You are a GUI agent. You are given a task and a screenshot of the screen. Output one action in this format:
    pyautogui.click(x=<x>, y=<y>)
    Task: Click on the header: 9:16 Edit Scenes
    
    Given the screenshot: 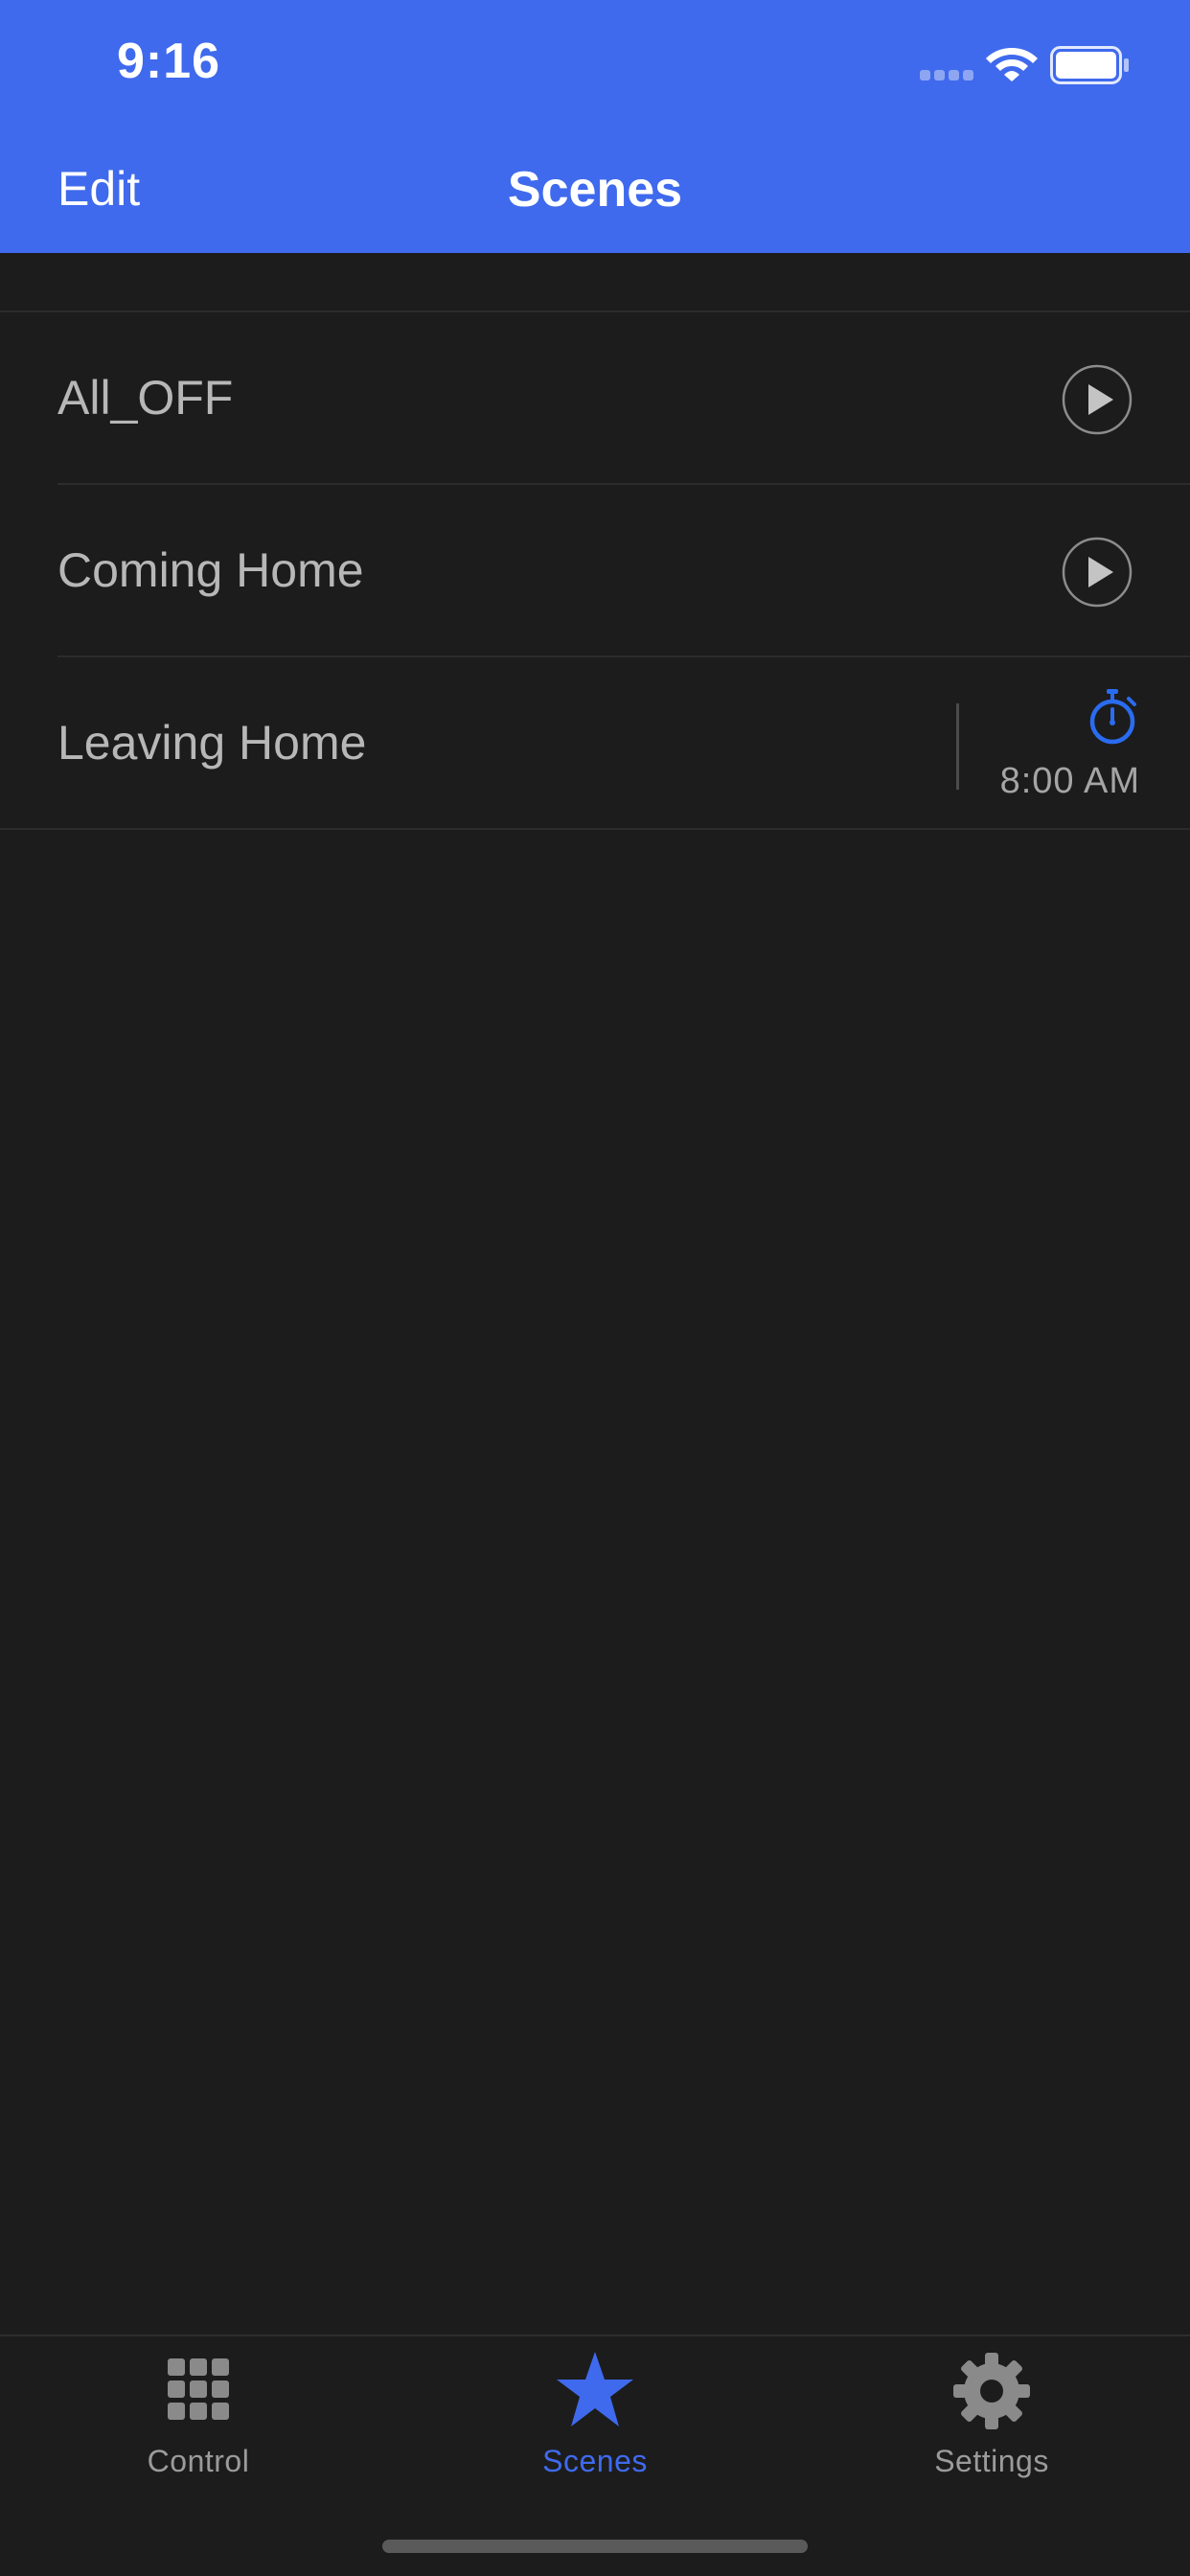 What is the action you would take?
    pyautogui.click(x=595, y=126)
    